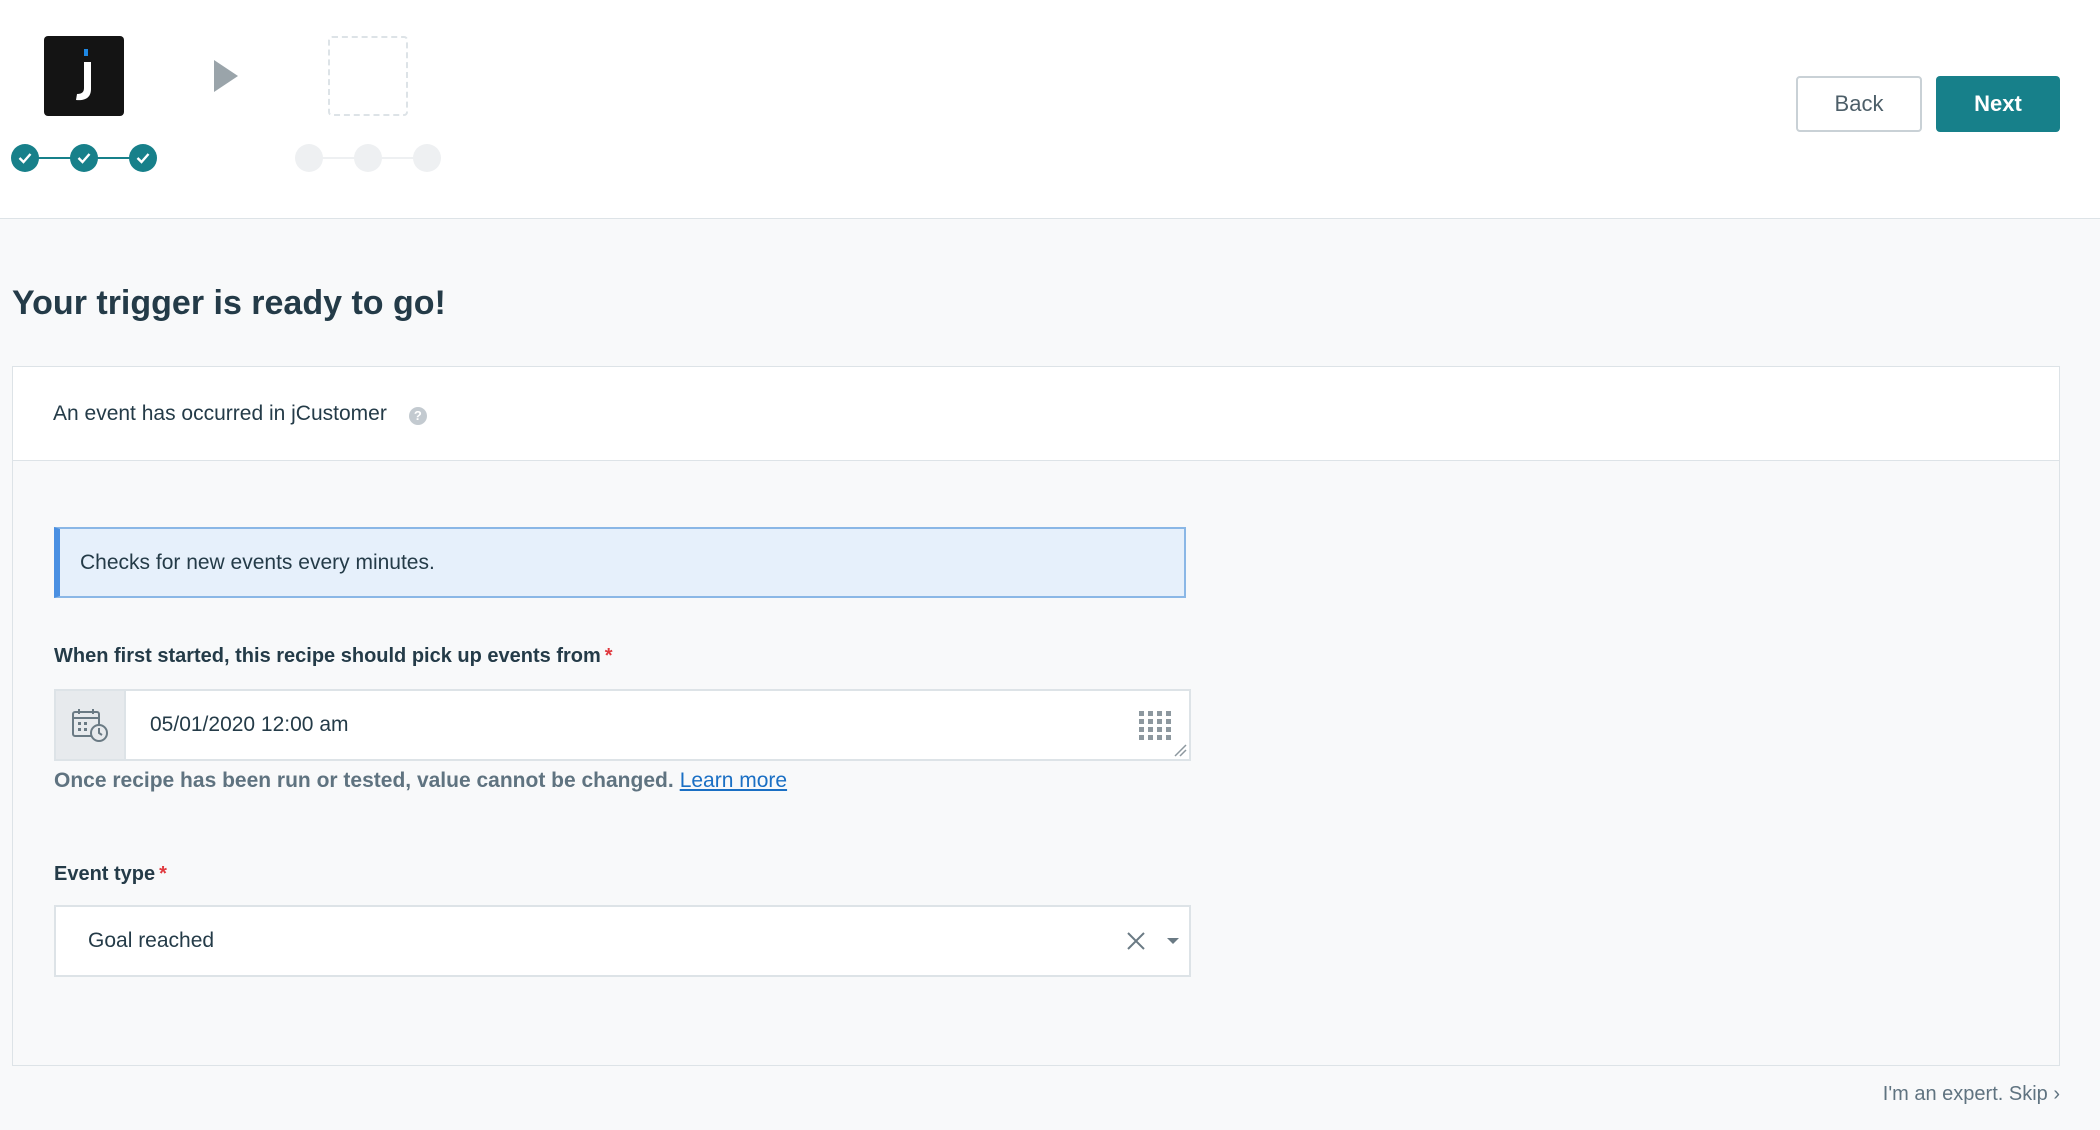 The width and height of the screenshot is (2100, 1130). I want to click on chevron-down-icon, so click(1173, 941).